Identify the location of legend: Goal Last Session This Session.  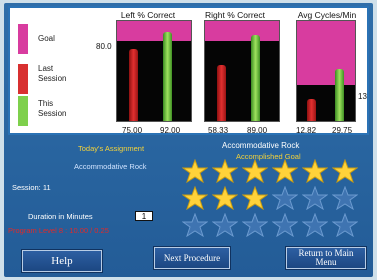
(49, 76).